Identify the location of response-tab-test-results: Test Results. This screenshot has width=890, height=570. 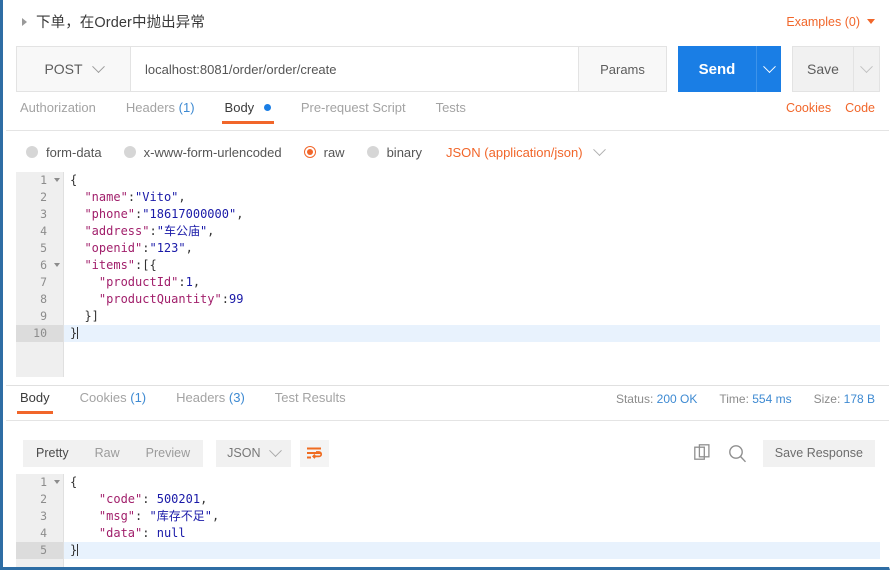
(310, 401).